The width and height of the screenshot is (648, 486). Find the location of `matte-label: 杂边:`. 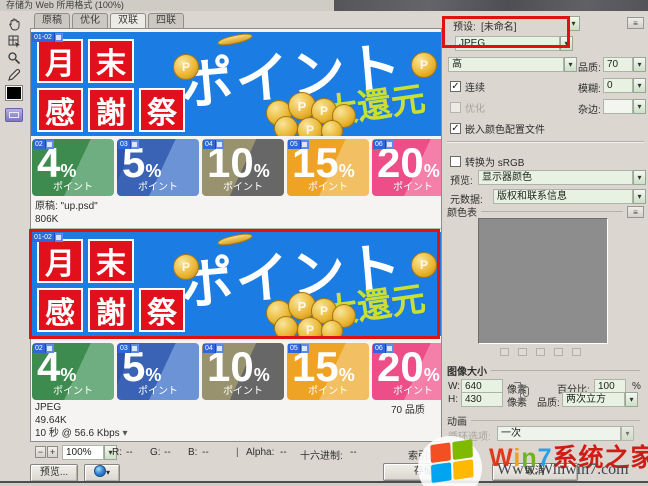

matte-label: 杂边: is located at coordinates (589, 110).